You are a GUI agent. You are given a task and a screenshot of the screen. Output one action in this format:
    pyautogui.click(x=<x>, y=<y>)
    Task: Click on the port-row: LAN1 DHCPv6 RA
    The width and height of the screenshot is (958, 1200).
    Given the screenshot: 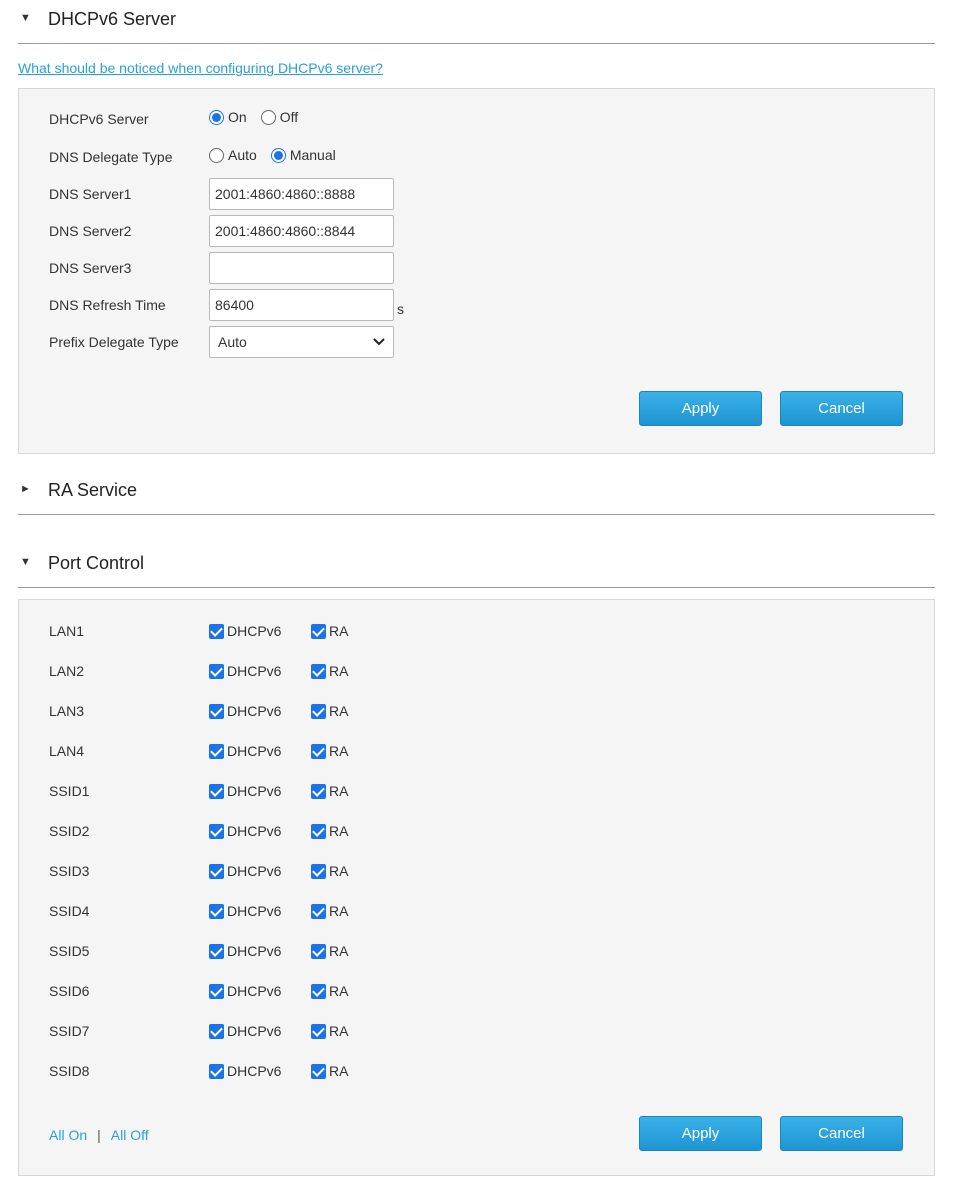 What is the action you would take?
    pyautogui.click(x=476, y=633)
    